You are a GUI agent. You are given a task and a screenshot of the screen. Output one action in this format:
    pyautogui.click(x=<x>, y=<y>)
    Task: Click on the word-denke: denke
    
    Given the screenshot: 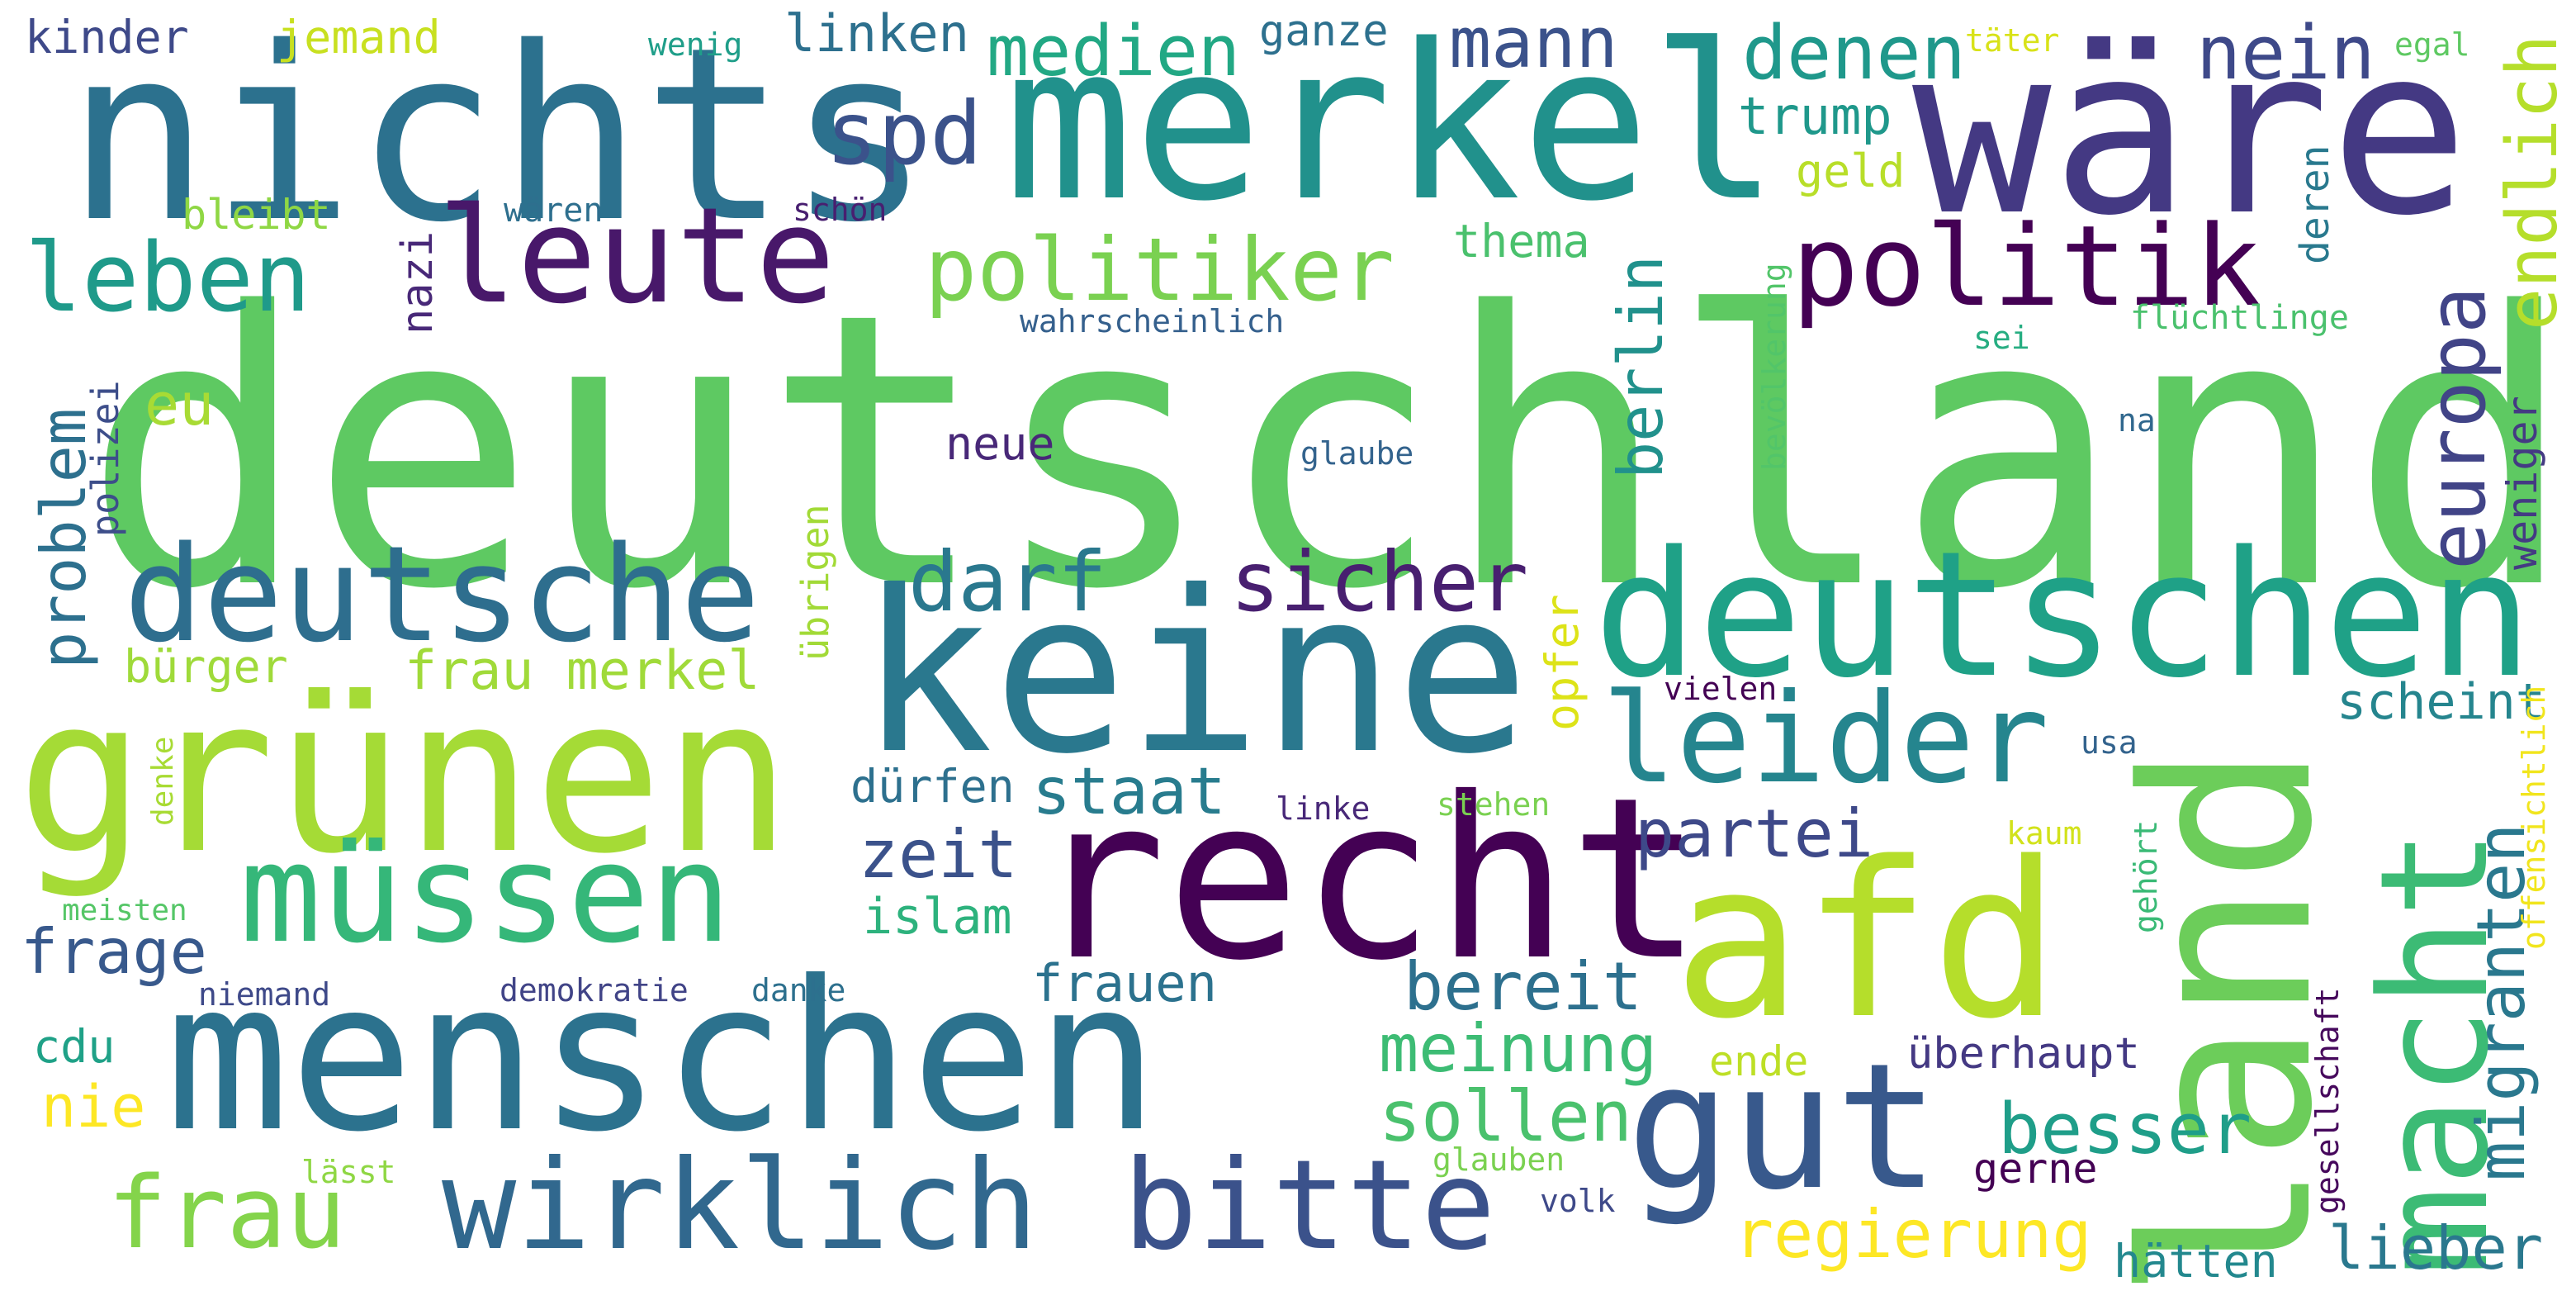 What is the action you would take?
    pyautogui.click(x=163, y=781)
    